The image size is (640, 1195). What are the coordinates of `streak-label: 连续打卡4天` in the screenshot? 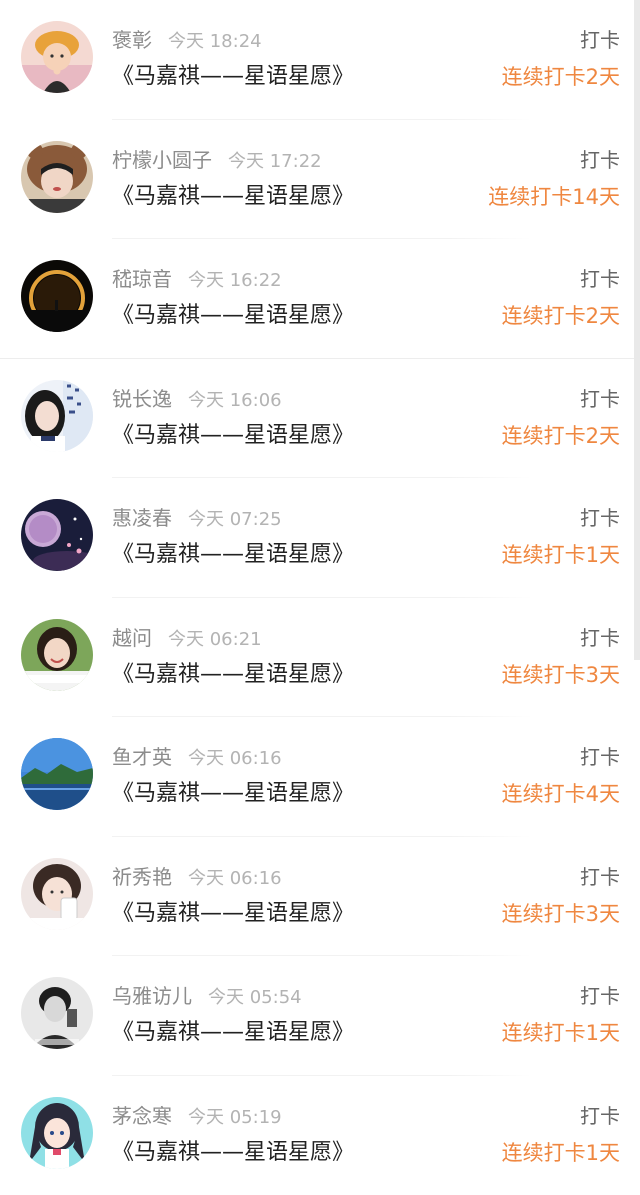 It's located at (561, 794).